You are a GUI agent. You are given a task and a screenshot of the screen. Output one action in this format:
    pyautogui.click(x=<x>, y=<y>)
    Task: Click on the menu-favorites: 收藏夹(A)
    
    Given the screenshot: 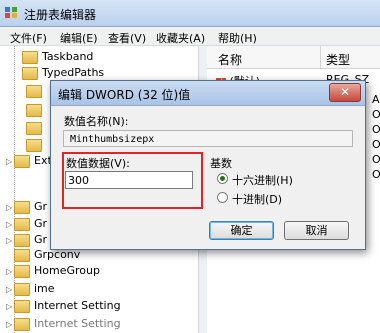 What is the action you would take?
    pyautogui.click(x=180, y=38)
    